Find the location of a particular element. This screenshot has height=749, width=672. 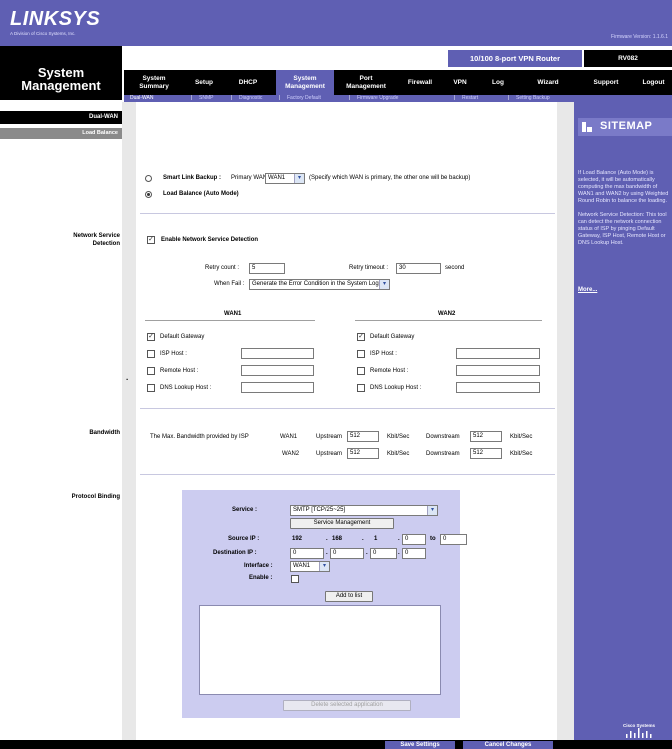

sitemap-title: SITEMAP is located at coordinates (626, 126).